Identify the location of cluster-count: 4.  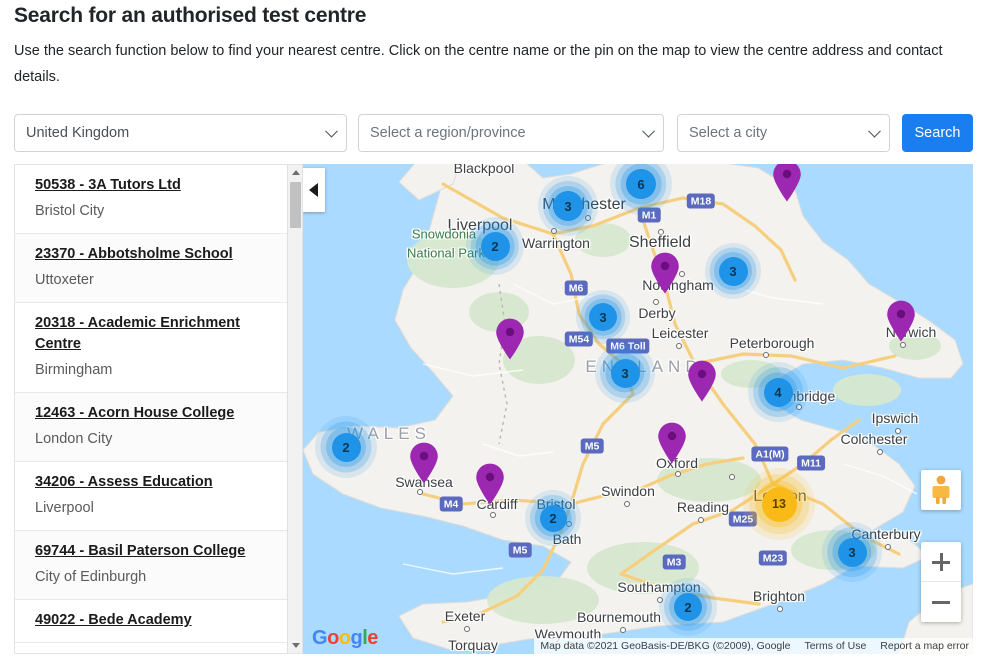
(778, 392).